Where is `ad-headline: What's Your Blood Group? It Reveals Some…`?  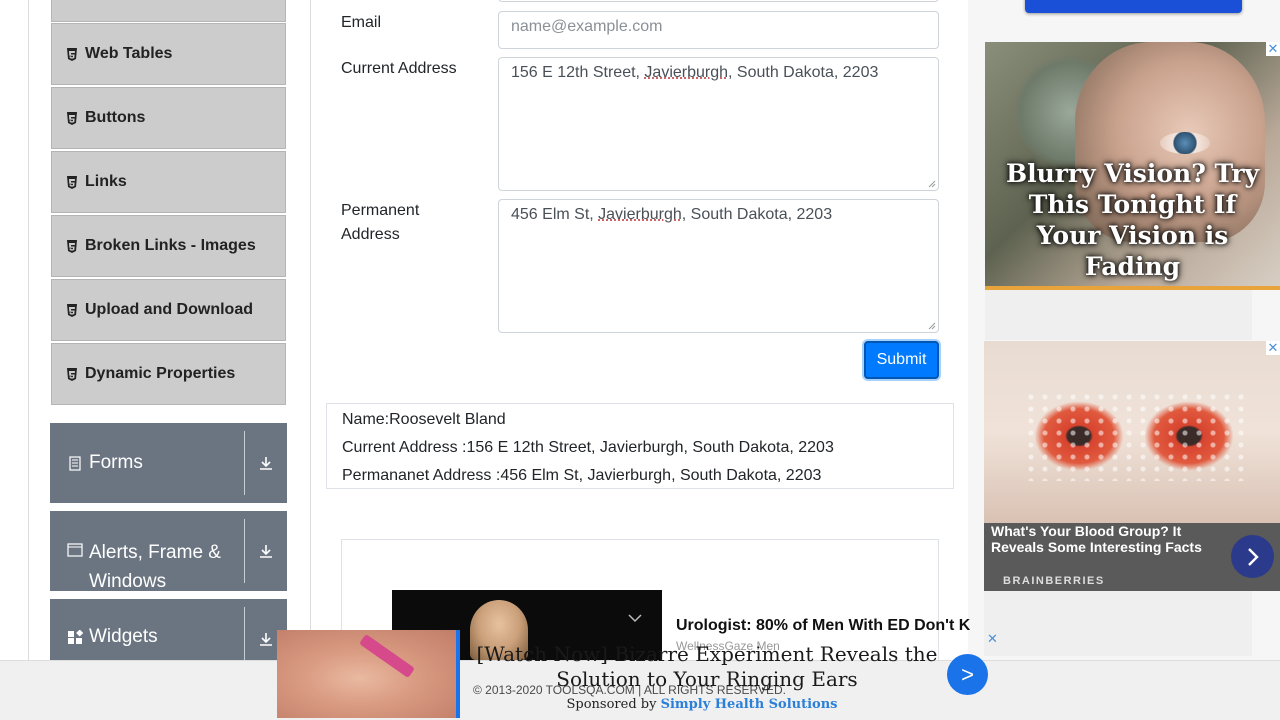
ad-headline: What's Your Blood Group? It Reveals Some… is located at coordinates (1096, 539).